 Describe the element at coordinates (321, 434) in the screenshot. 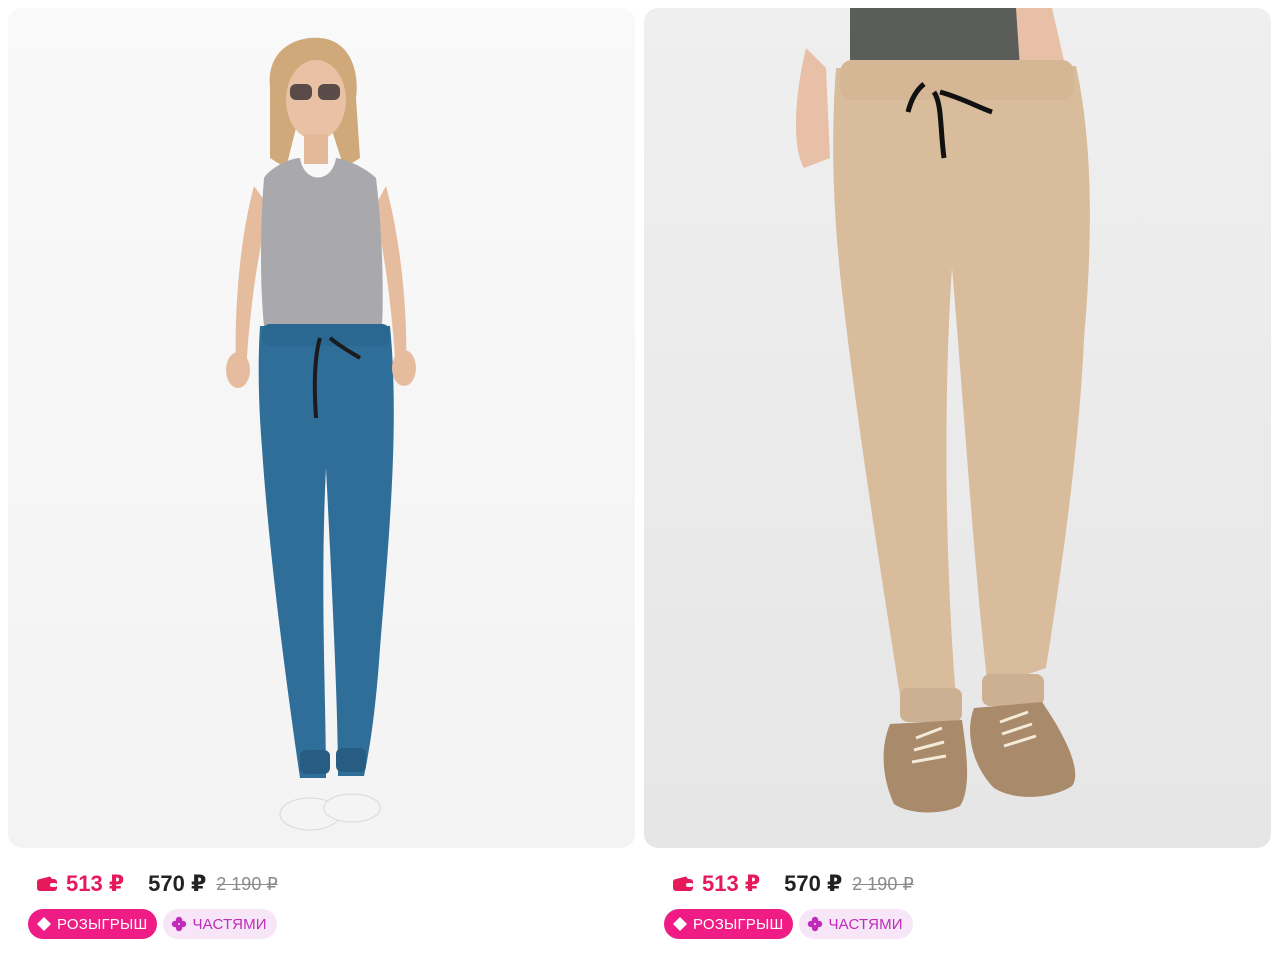

I see `product-photo-illustration` at that location.